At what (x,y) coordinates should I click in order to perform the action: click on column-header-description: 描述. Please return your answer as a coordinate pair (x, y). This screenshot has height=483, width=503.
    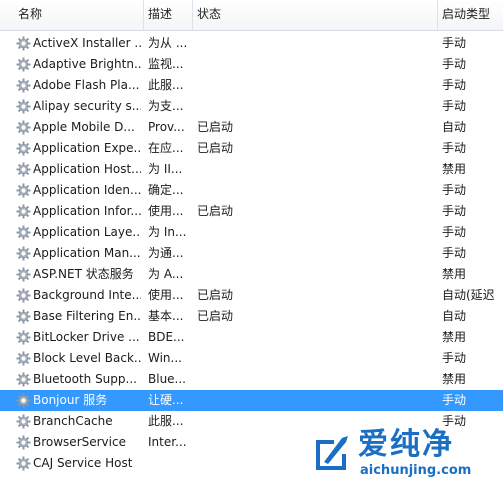
    Looking at the image, I should click on (168, 15).